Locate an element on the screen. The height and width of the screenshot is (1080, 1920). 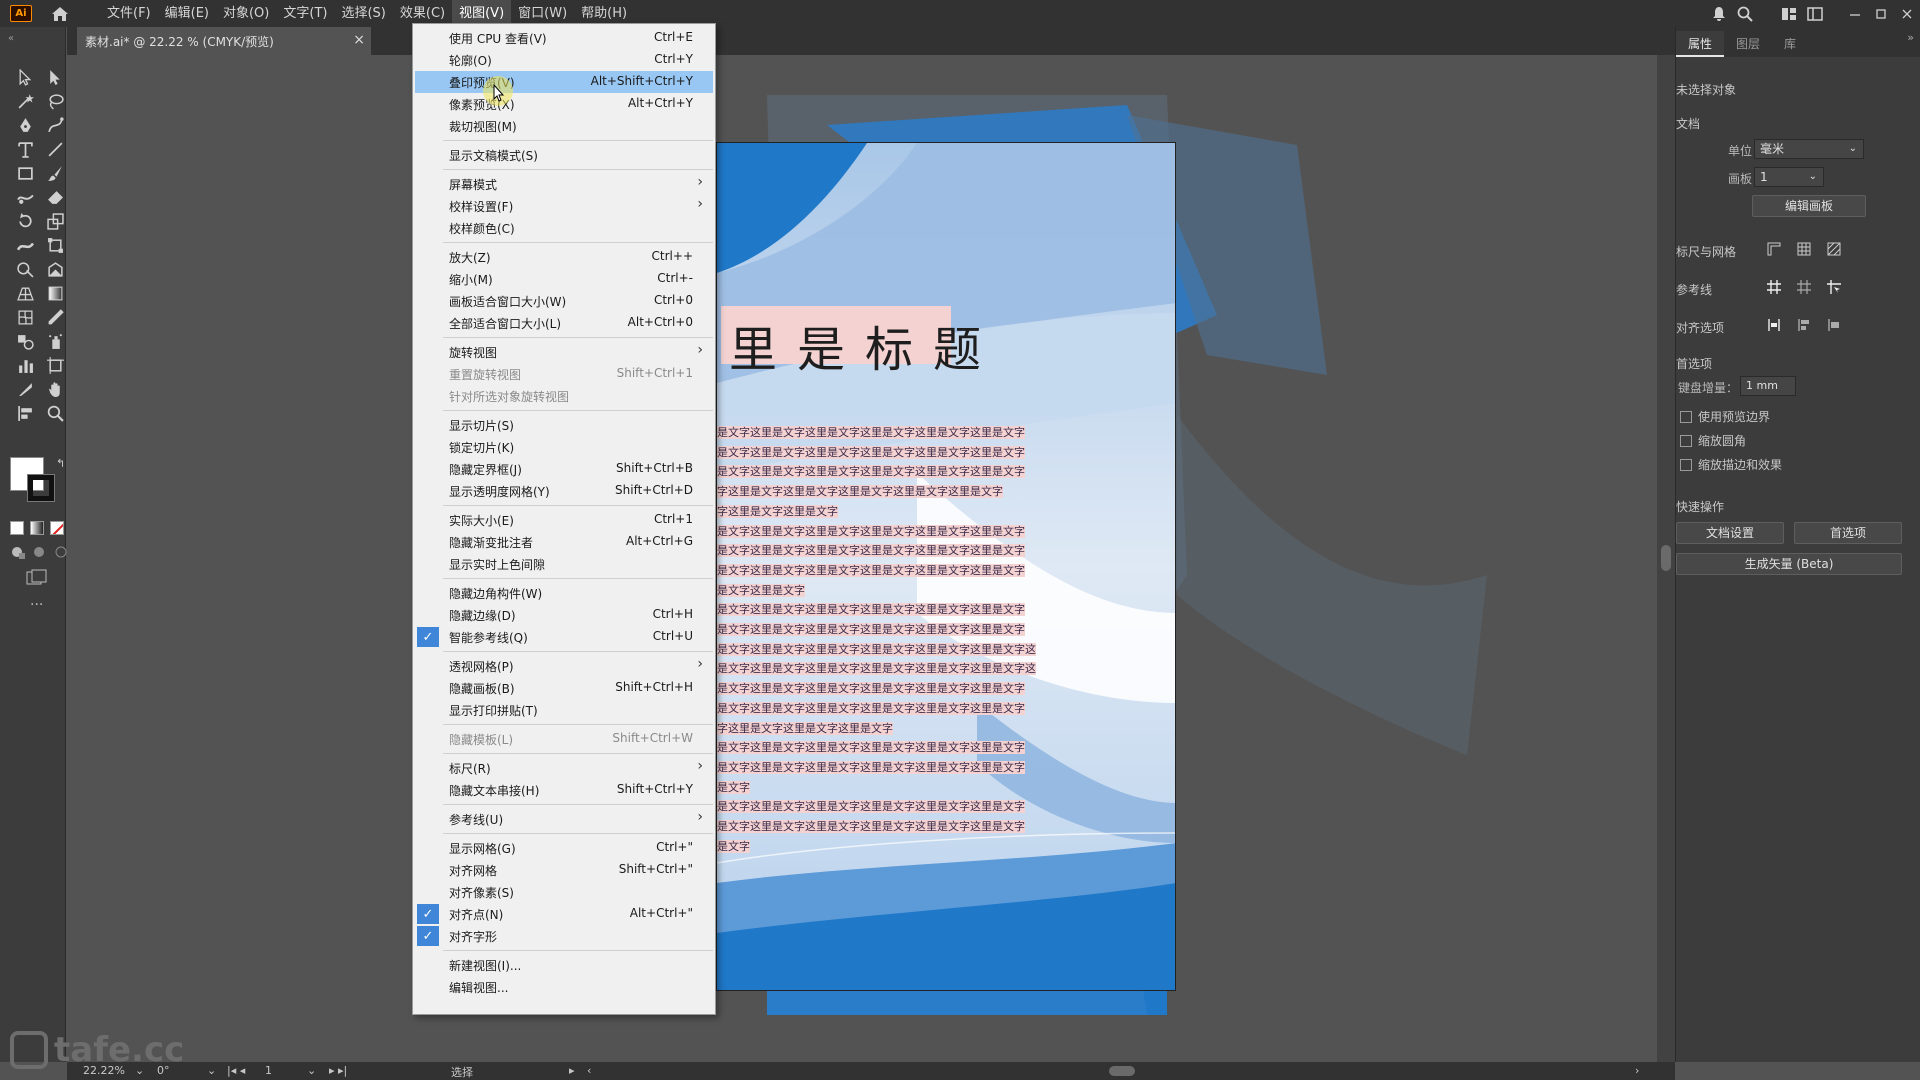
view-menu-item: ✓ 对齐点(N) Alt+Ctrl+" is located at coordinates (564, 914).